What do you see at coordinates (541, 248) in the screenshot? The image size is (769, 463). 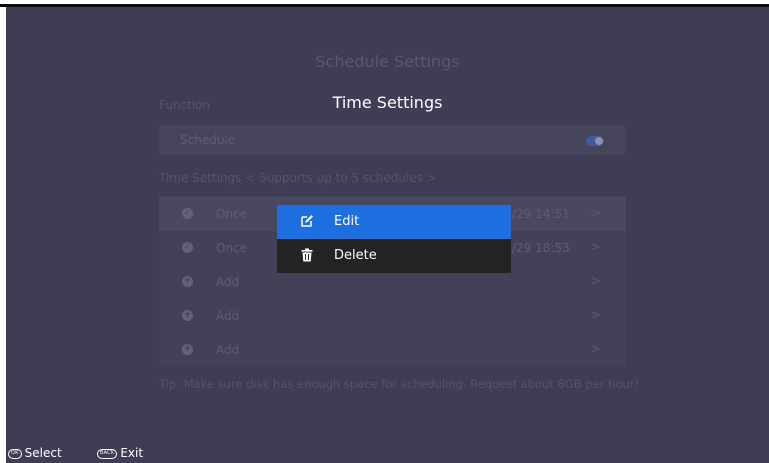 I see `schedule-row-time: /29 18:53` at bounding box center [541, 248].